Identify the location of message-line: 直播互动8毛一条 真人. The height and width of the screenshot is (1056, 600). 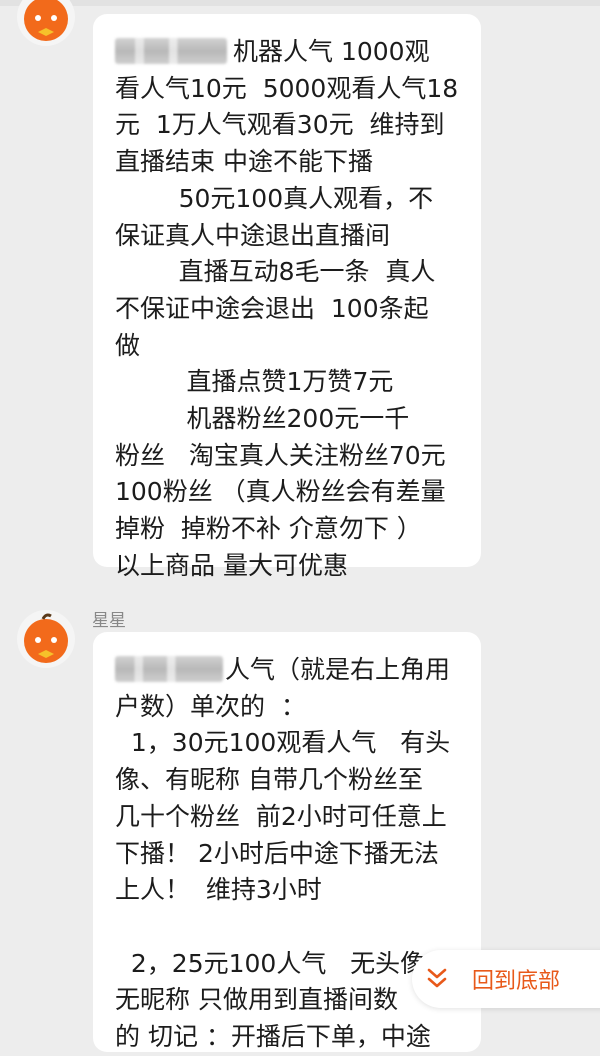
(275, 272).